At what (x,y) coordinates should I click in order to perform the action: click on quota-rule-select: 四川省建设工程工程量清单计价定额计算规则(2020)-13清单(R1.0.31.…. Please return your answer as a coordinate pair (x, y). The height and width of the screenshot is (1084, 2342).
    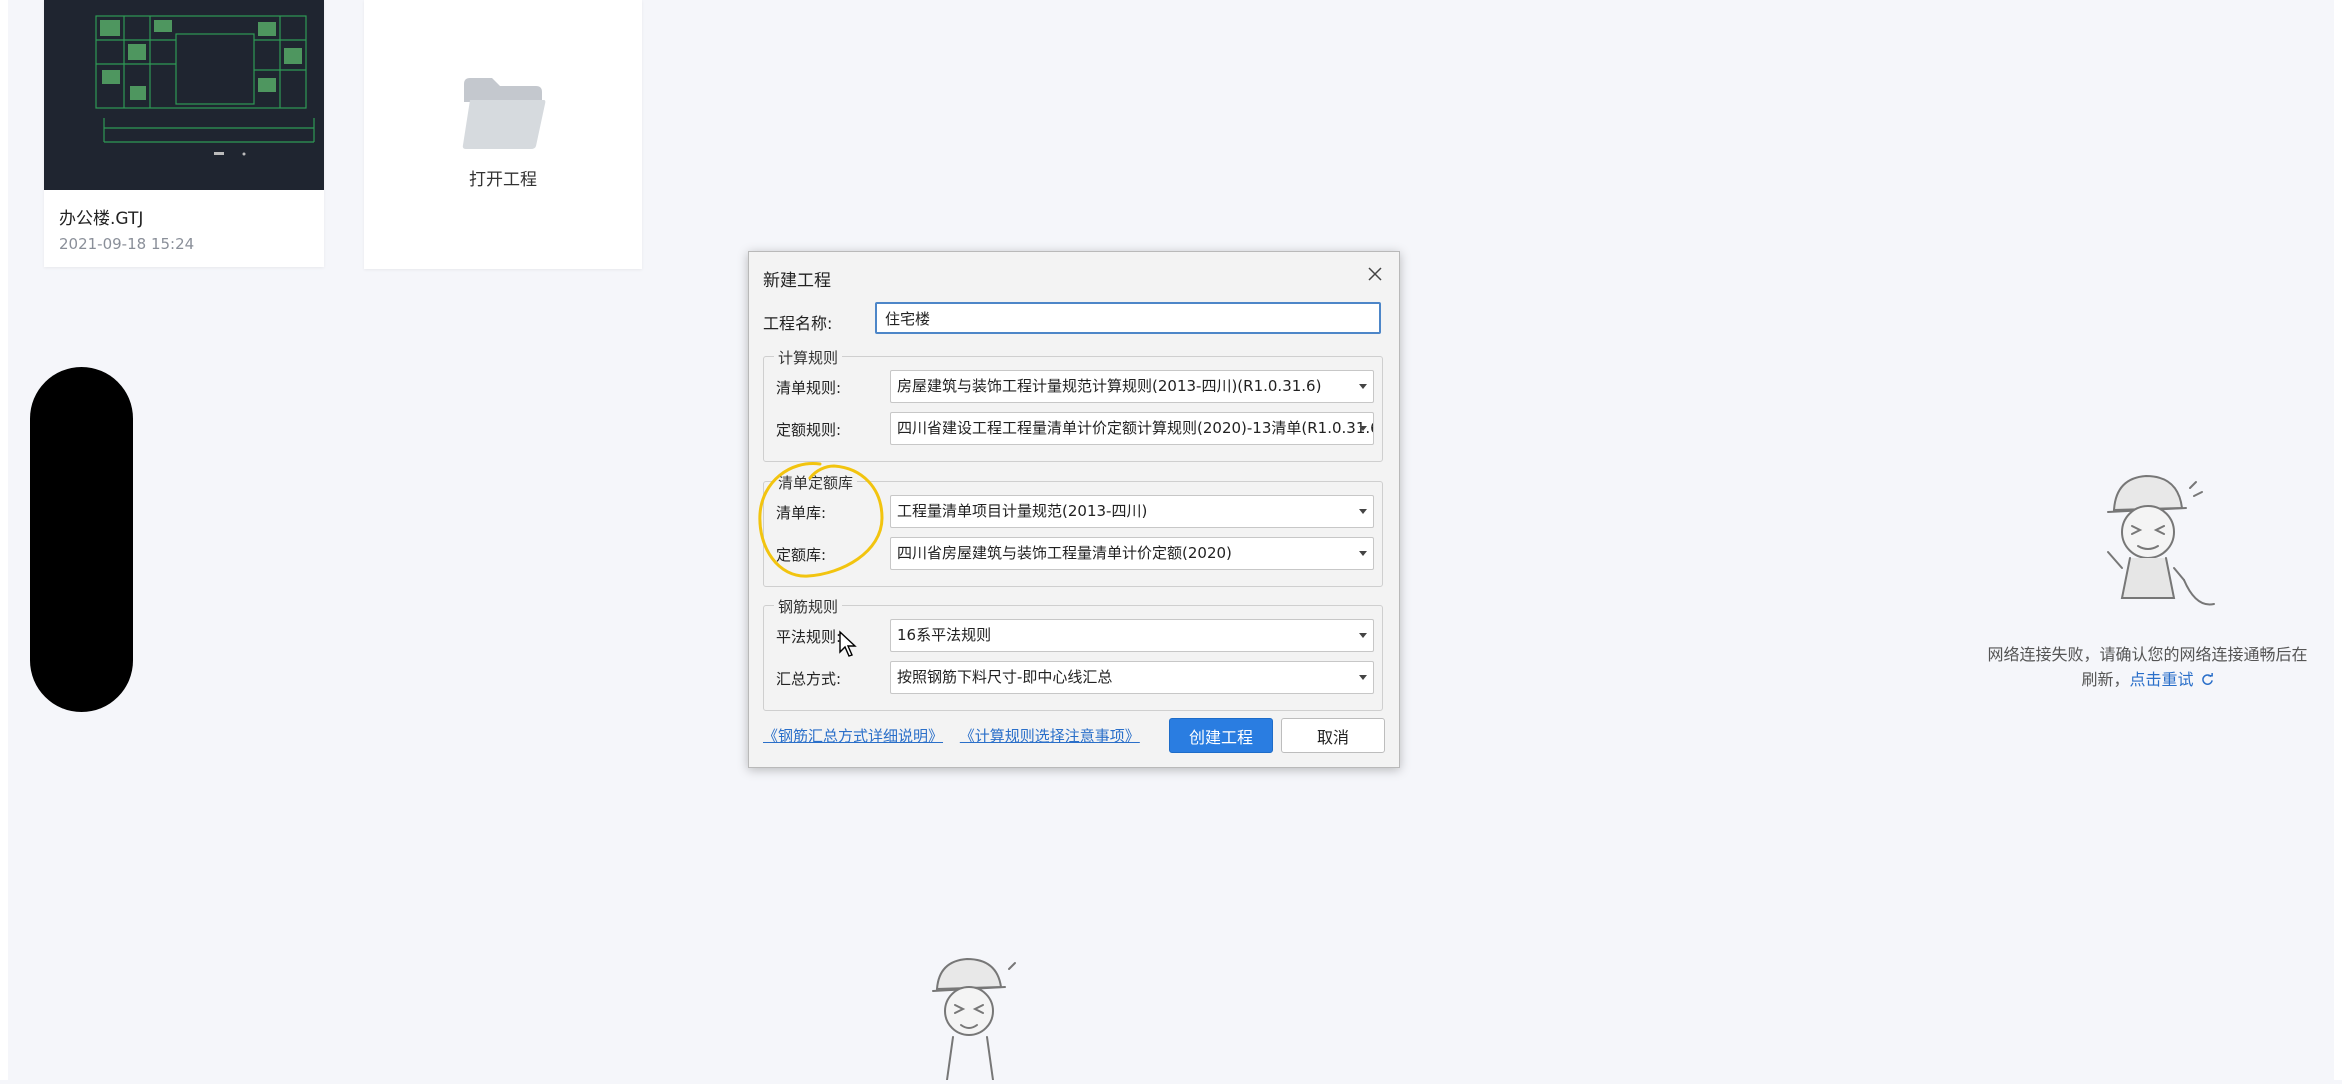
    Looking at the image, I should click on (1132, 428).